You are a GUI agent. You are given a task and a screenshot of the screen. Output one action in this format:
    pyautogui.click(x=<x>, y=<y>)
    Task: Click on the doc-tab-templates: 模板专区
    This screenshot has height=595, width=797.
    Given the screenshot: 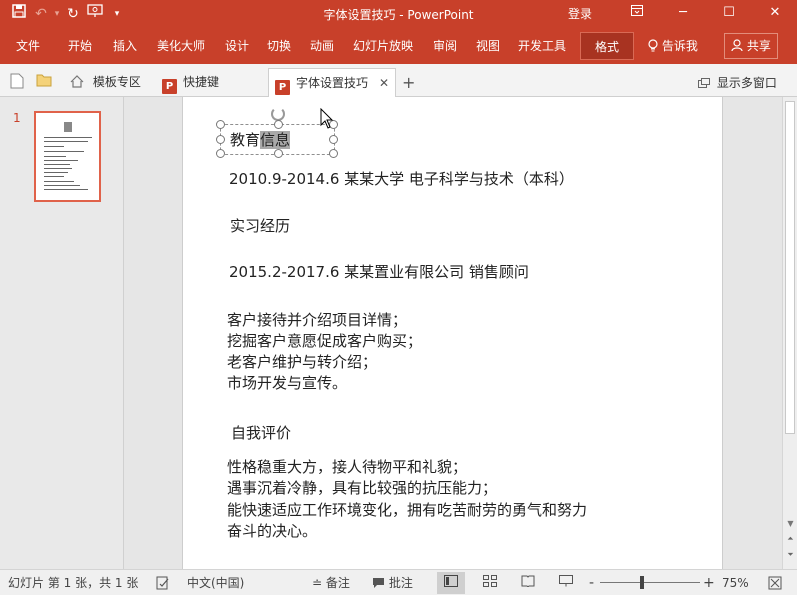 What is the action you would take?
    pyautogui.click(x=101, y=82)
    